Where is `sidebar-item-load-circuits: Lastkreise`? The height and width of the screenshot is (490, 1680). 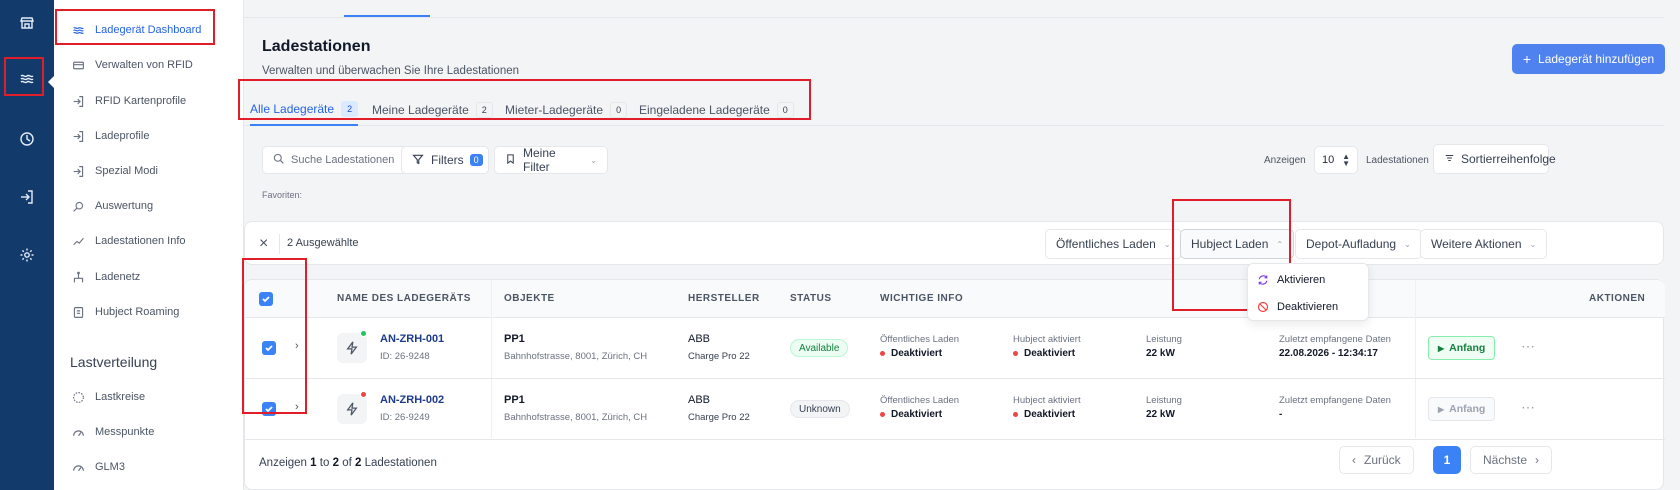
sidebar-item-load-circuits: Lastkreise is located at coordinates (107, 397).